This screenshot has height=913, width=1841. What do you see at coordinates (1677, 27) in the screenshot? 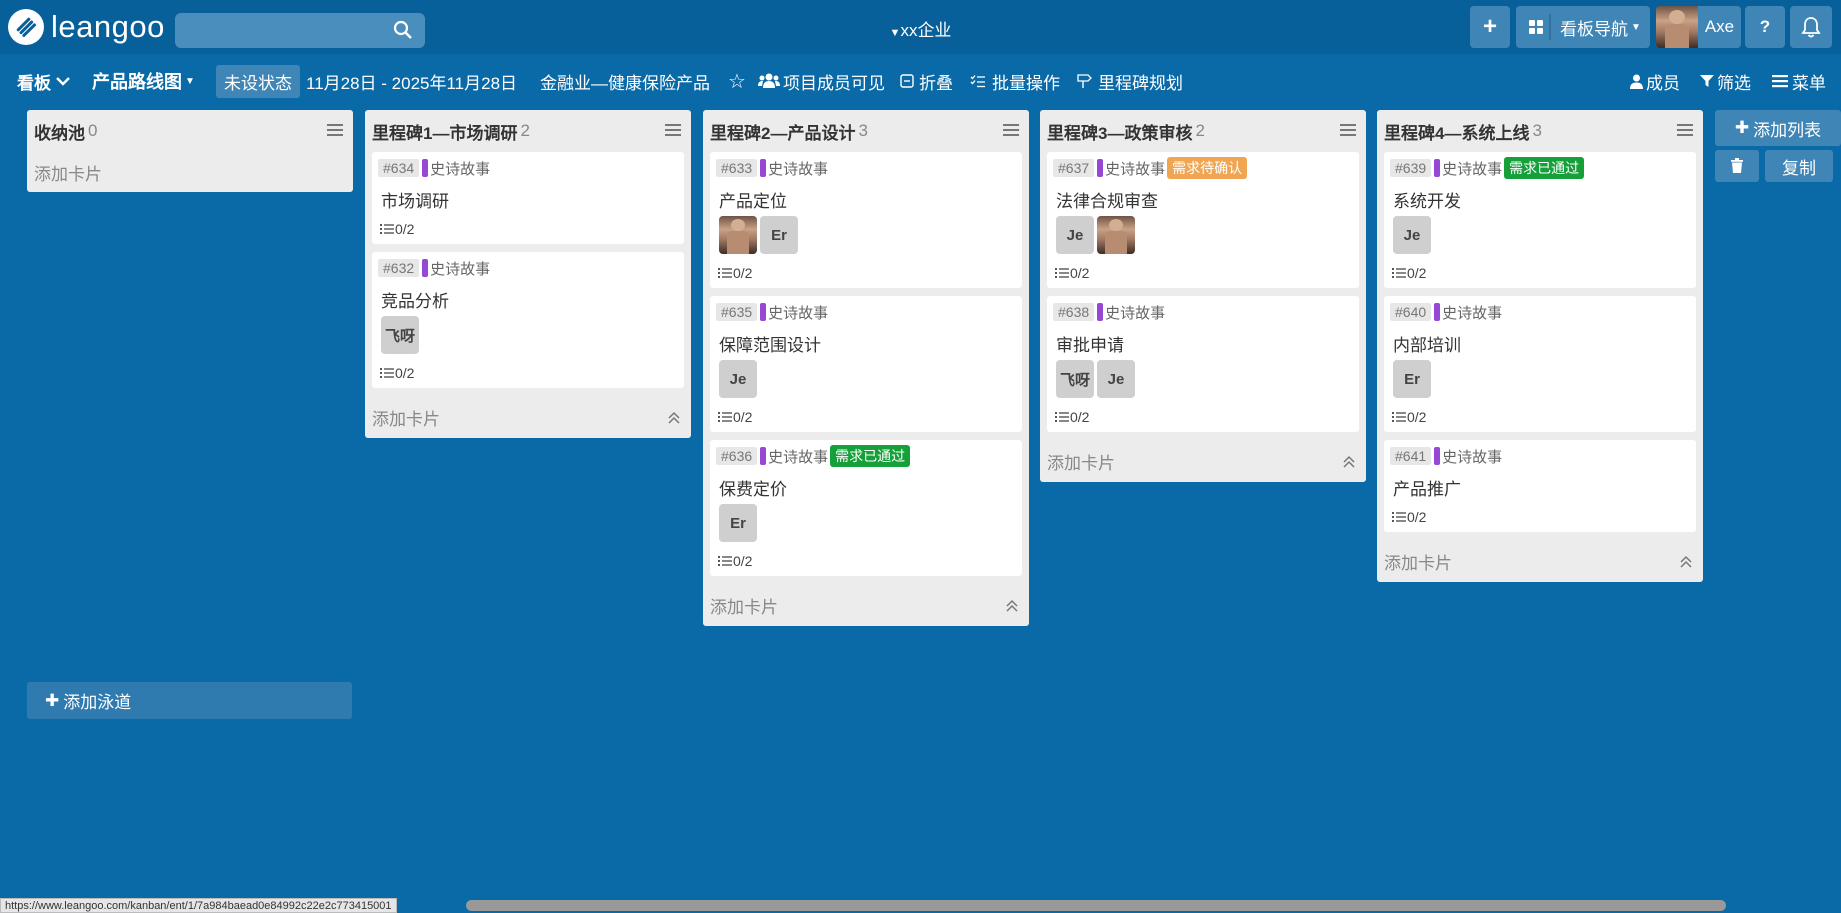
I see `user-avatar` at bounding box center [1677, 27].